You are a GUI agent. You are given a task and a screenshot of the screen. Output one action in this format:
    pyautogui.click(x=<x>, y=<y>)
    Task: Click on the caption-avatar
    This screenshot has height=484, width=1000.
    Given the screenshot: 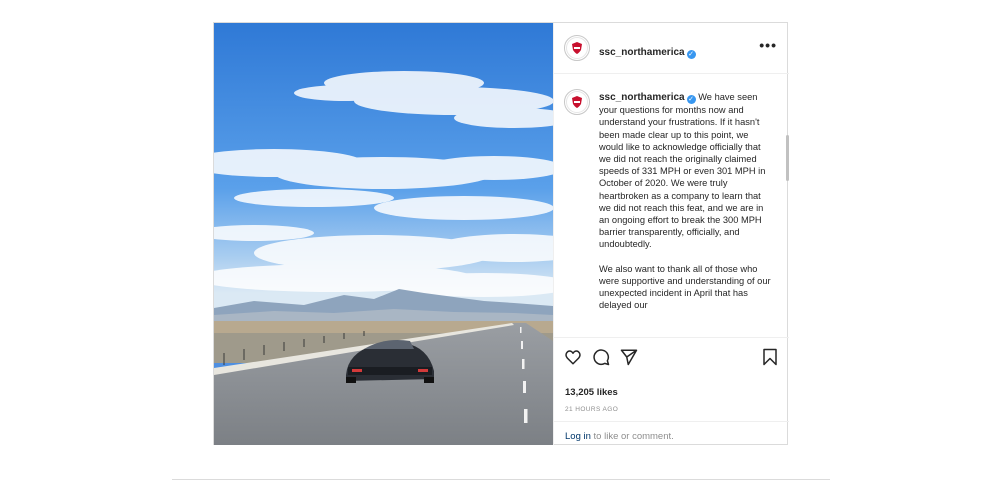 What is the action you would take?
    pyautogui.click(x=577, y=102)
    